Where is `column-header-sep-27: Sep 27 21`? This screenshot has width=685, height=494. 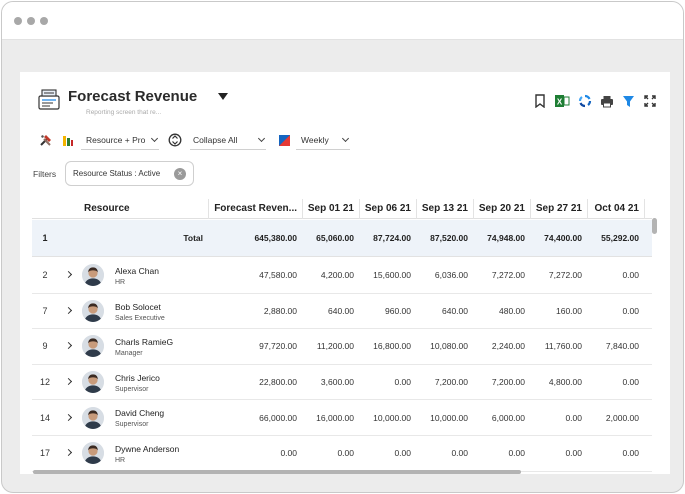
column-header-sep-27: Sep 27 21 is located at coordinates (558, 209).